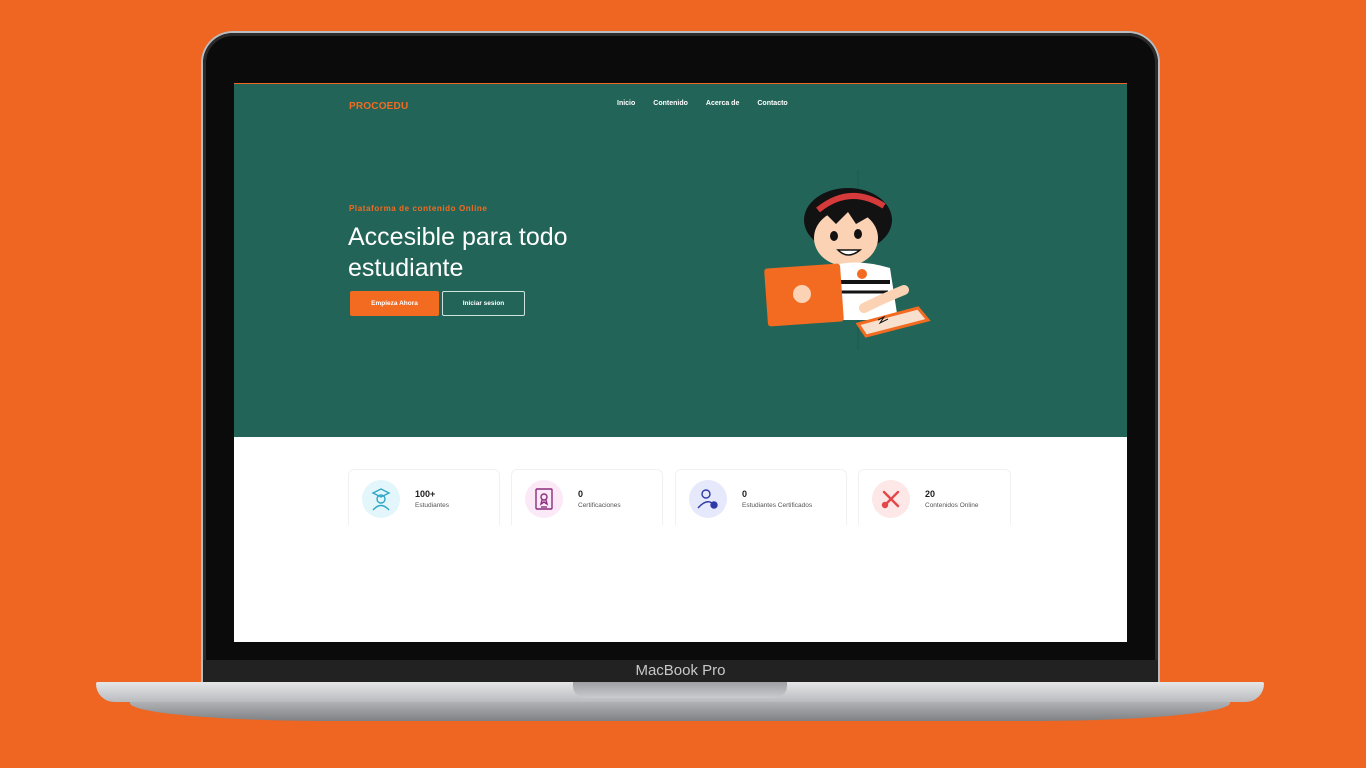 The width and height of the screenshot is (1366, 768). Describe the element at coordinates (722, 103) in the screenshot. I see `nav-link-acerca: Acerca de` at that location.